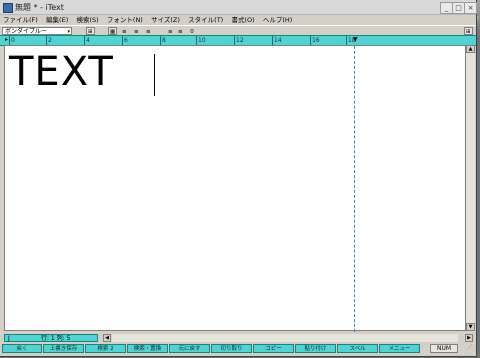 This screenshot has width=480, height=358. Describe the element at coordinates (6, 40) in the screenshot. I see `indent-marker: ▸` at that location.